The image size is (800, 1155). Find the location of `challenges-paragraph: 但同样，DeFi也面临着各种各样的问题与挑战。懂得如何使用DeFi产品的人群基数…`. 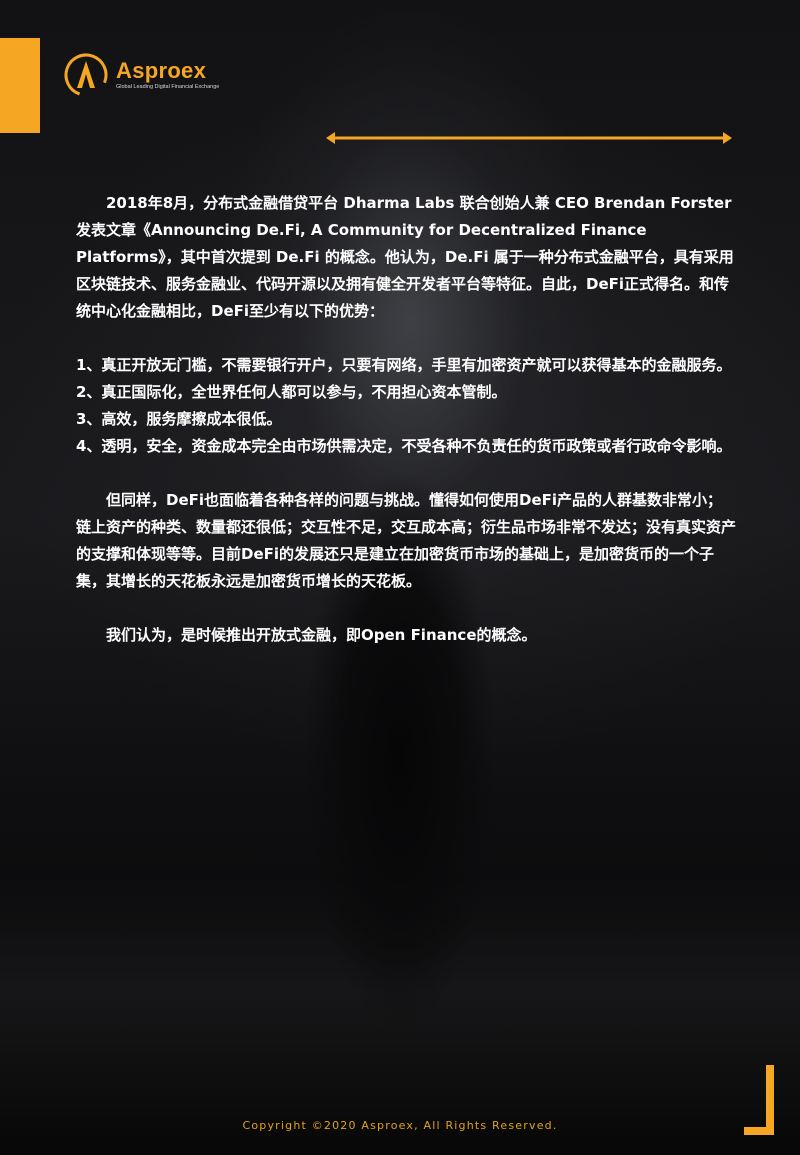

challenges-paragraph: 但同样，DeFi也面临着各种各样的问题与挑战。懂得如何使用DeFi产品的人群基数… is located at coordinates (406, 540).